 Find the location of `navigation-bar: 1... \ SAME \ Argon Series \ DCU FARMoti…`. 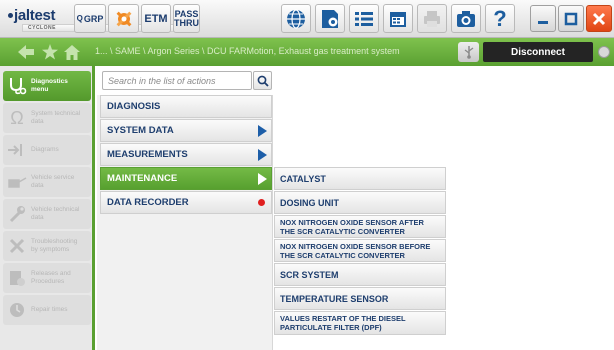

navigation-bar: 1... \ SAME \ Argon Series \ DCU FARMoti… is located at coordinates (307, 52).